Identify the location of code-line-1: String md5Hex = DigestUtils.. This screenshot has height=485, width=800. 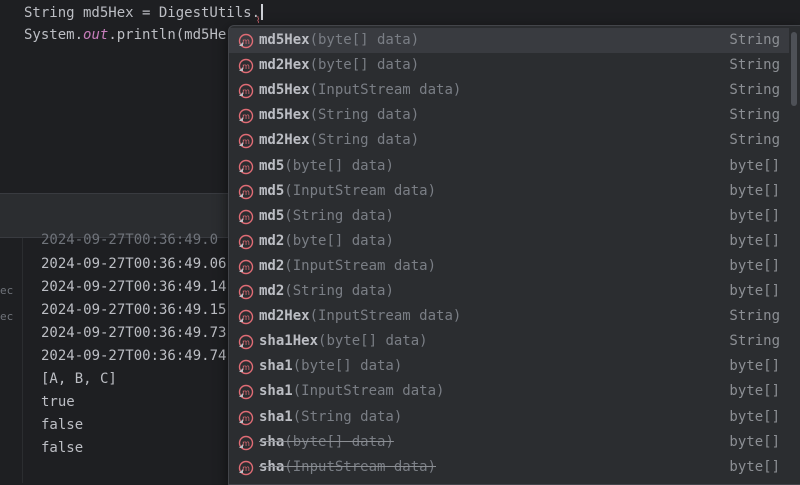
(144, 13).